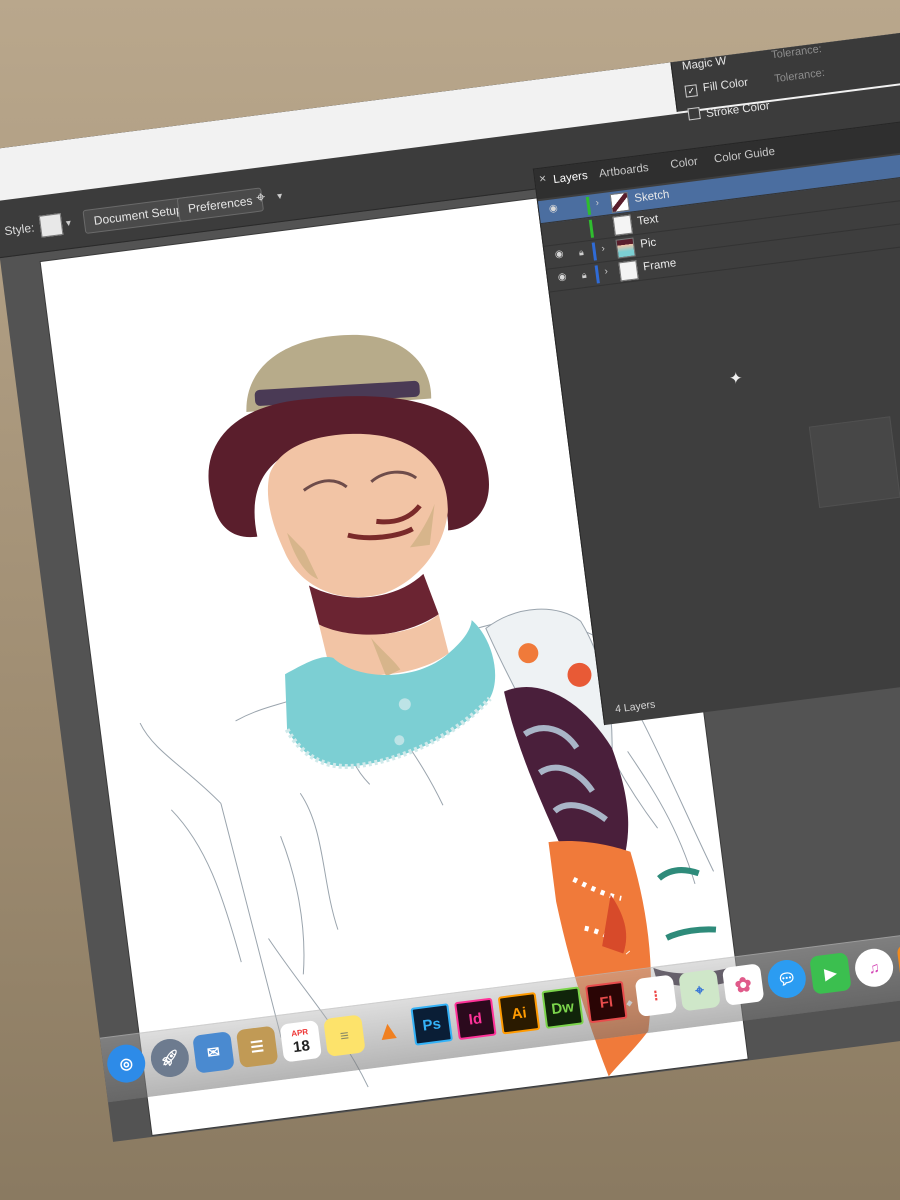 The width and height of the screenshot is (900, 1200). What do you see at coordinates (648, 244) in the screenshot?
I see `layer-name: Pic` at bounding box center [648, 244].